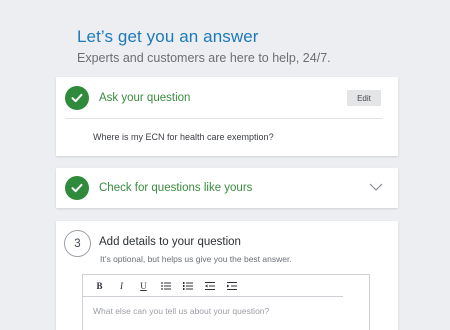 This screenshot has height=330, width=450. Describe the element at coordinates (77, 243) in the screenshot. I see `step-number: 3` at that location.